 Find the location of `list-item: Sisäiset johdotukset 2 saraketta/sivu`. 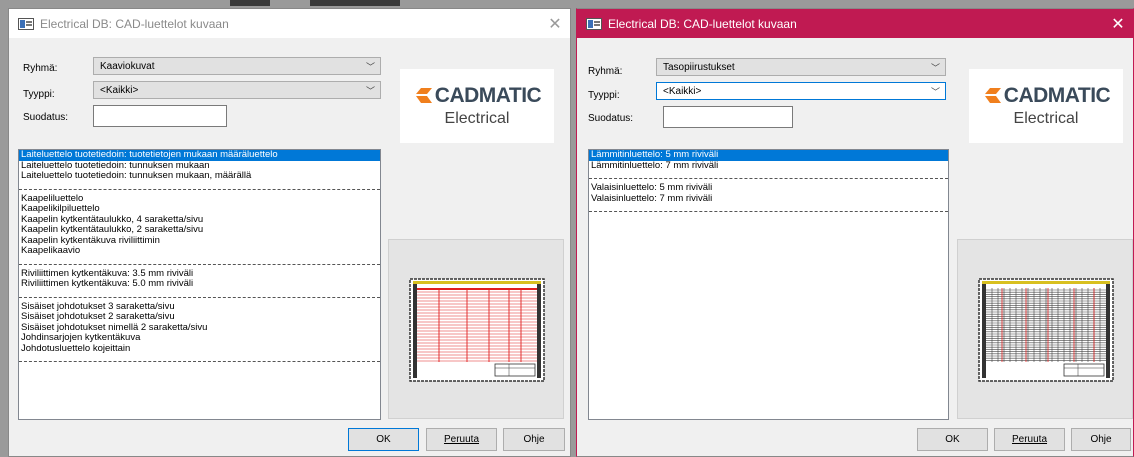

list-item: Sisäiset johdotukset 2 saraketta/sivu is located at coordinates (199, 317).